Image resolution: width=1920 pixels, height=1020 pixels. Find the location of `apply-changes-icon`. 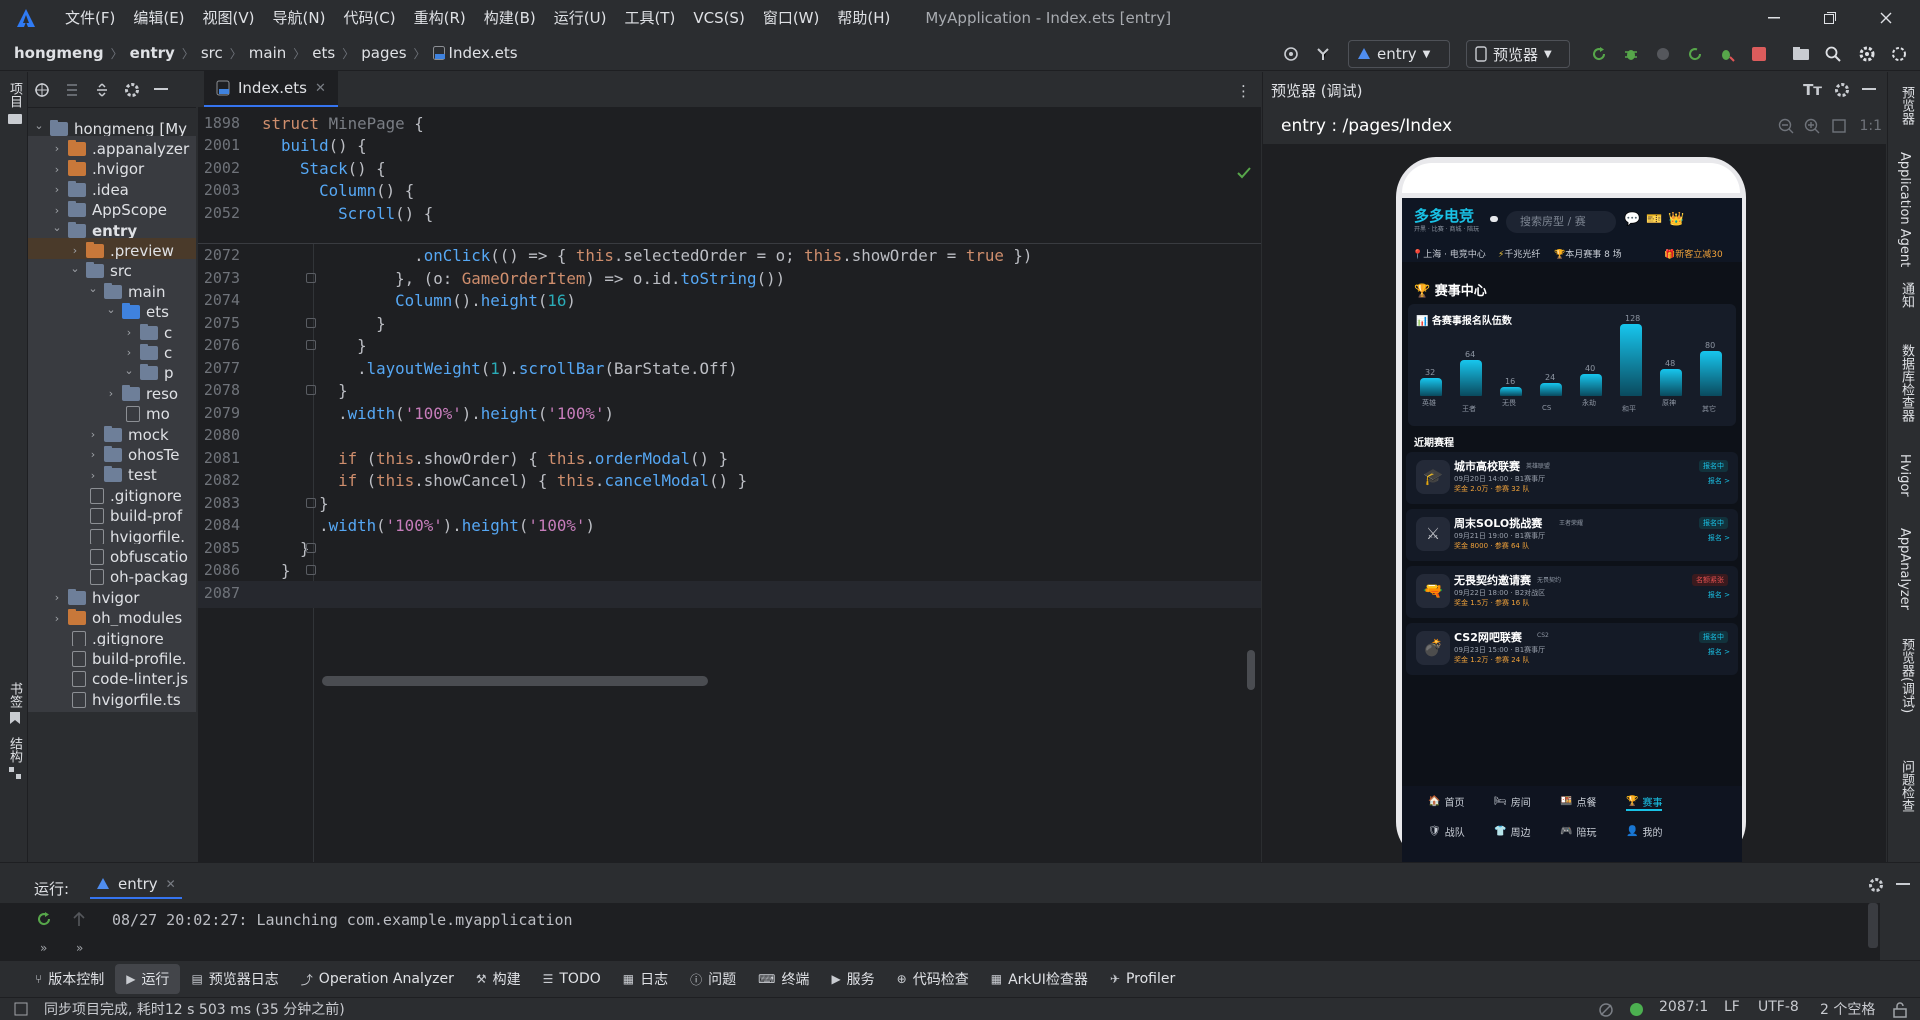

apply-changes-icon is located at coordinates (1695, 54).